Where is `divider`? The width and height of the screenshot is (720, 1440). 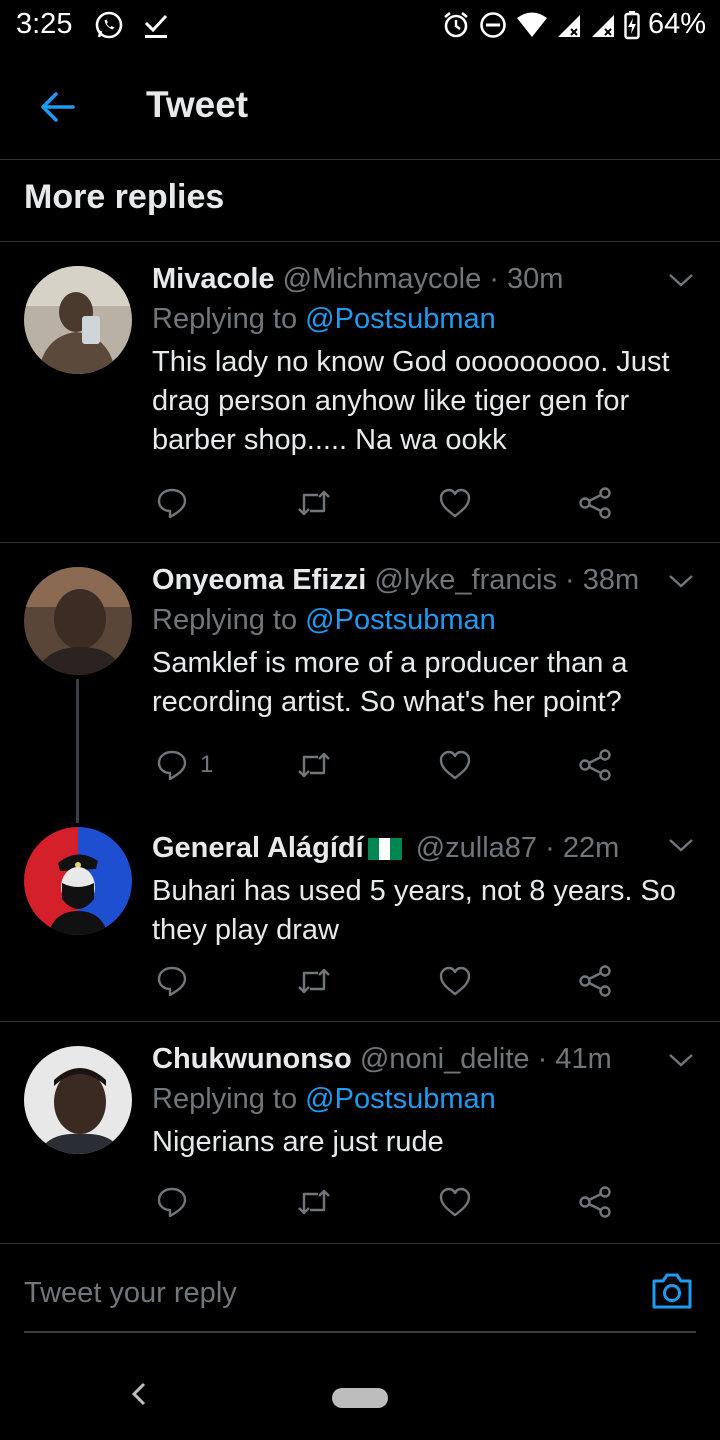 divider is located at coordinates (360, 1243).